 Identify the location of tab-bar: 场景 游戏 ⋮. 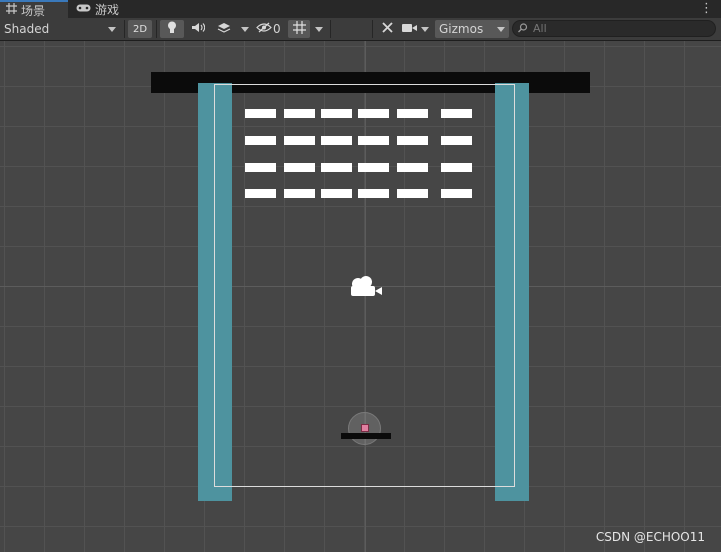
(360, 9).